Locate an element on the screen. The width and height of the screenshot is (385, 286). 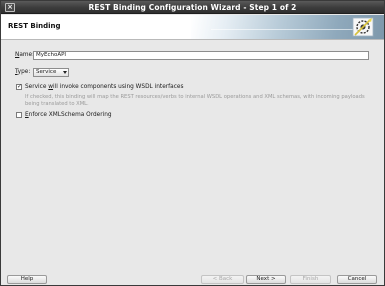
help-button-label: Help is located at coordinates (27, 279).